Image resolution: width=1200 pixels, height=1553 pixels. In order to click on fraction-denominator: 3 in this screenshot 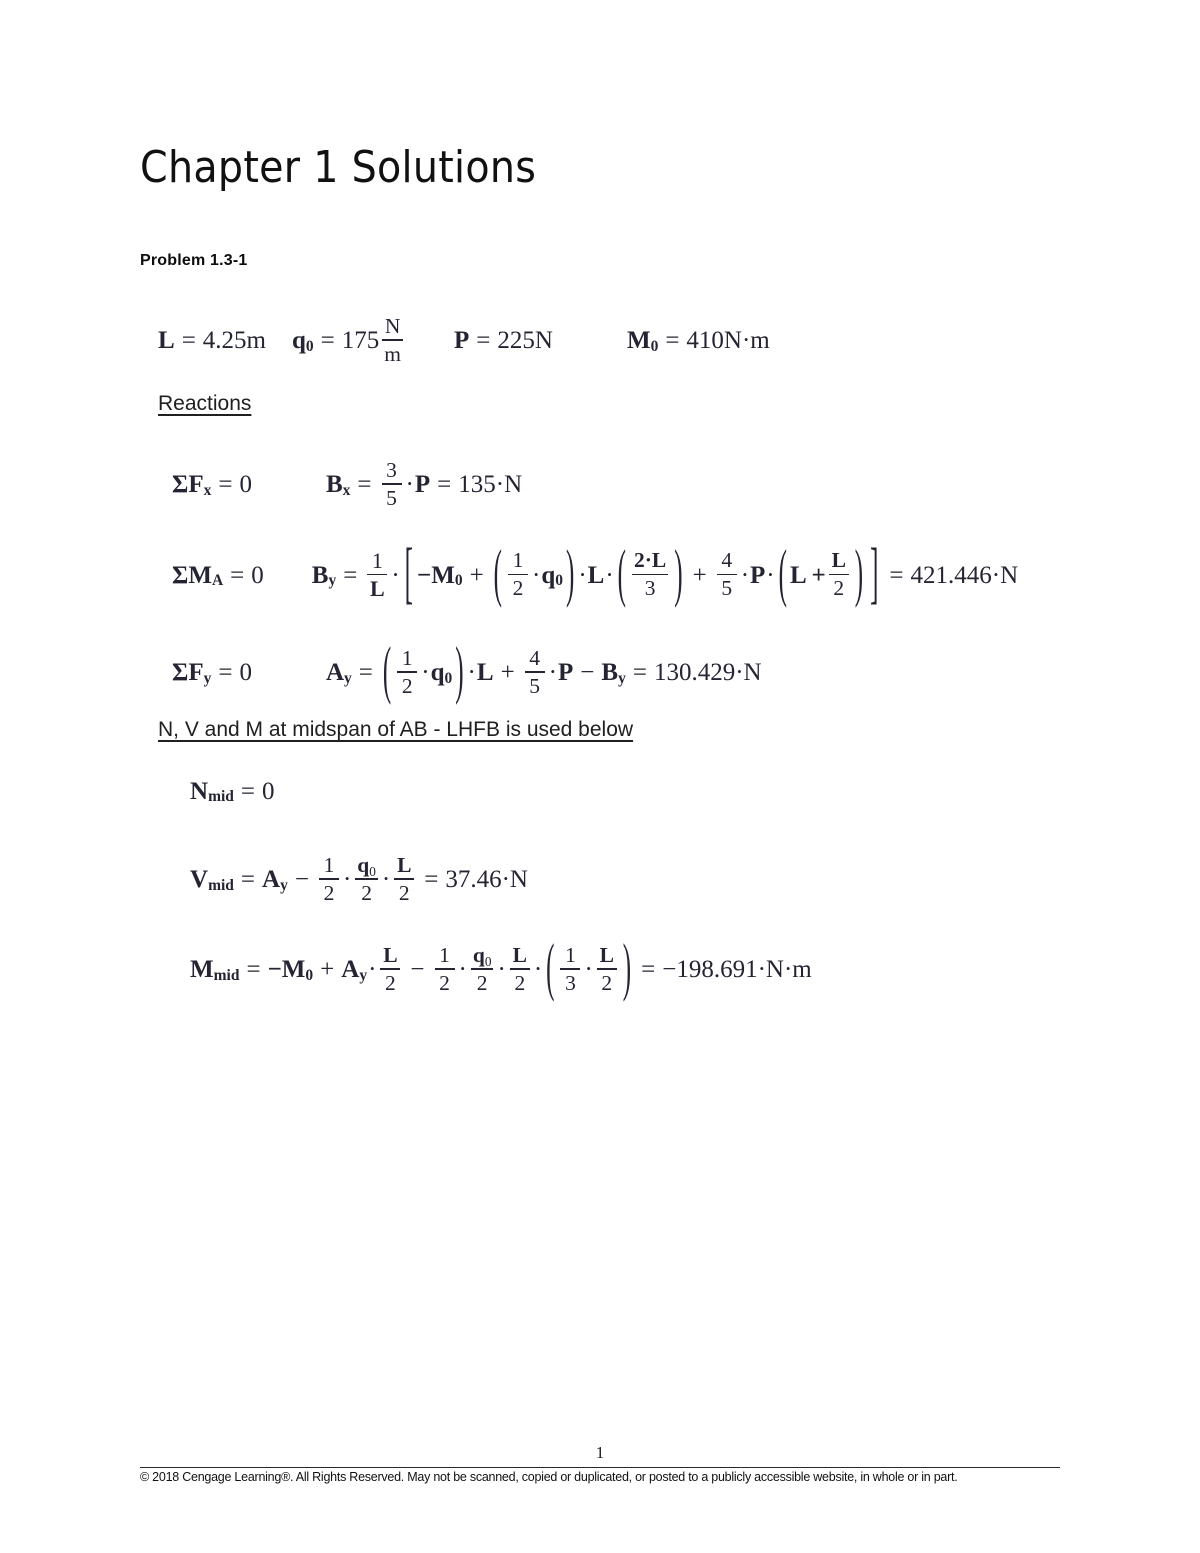, I will do `click(570, 982)`.